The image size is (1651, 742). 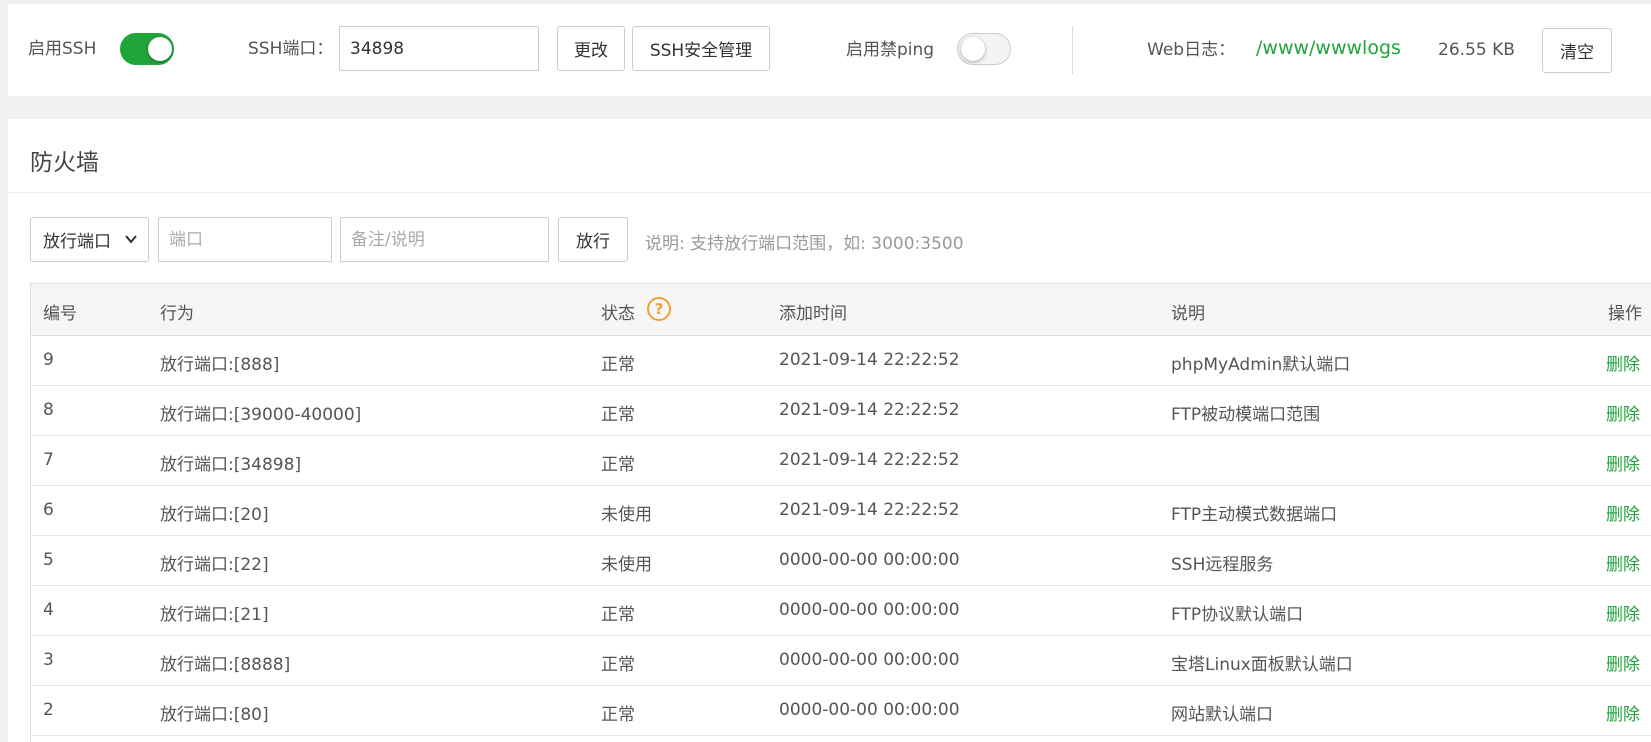 I want to click on row-id: 5, so click(x=48, y=560).